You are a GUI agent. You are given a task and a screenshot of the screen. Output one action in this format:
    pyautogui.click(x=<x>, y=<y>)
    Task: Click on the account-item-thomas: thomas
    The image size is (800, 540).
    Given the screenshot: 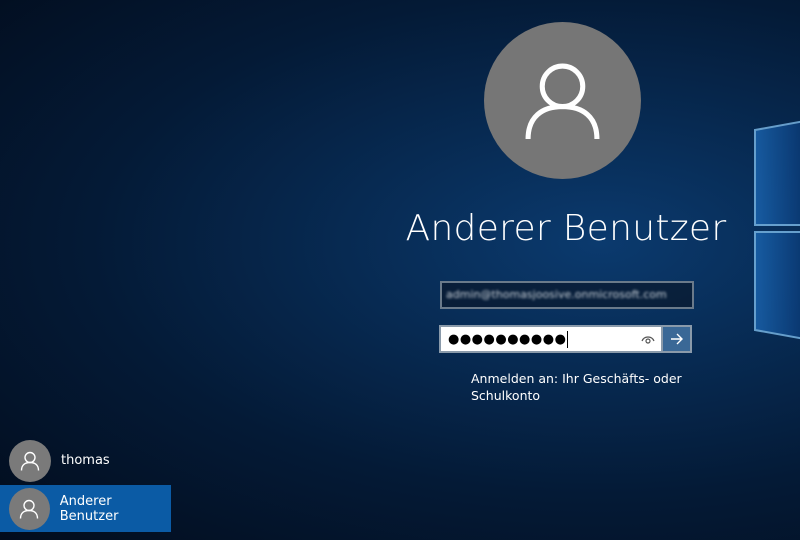 What is the action you would take?
    pyautogui.click(x=85, y=460)
    